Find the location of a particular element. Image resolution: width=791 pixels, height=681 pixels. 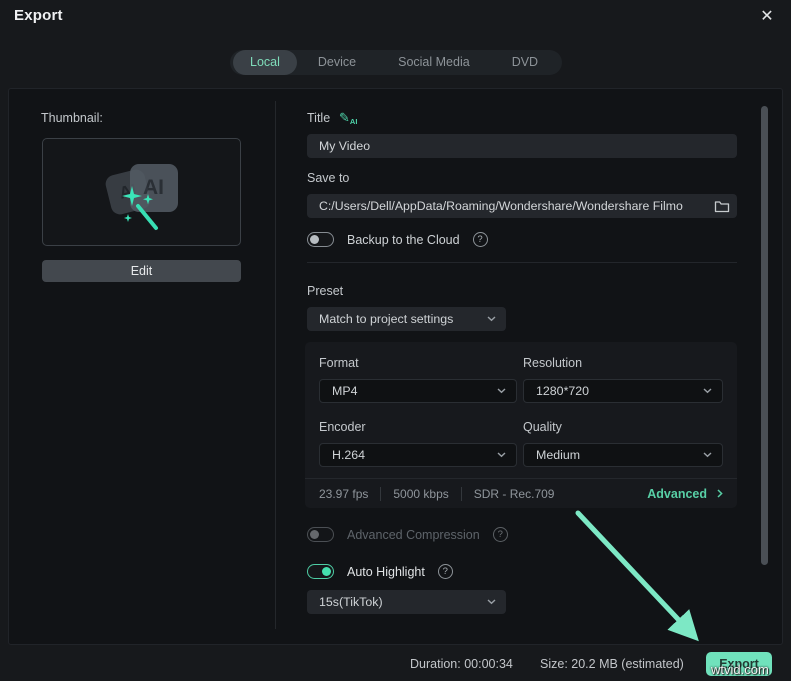

size-label: Size: is located at coordinates (554, 664).